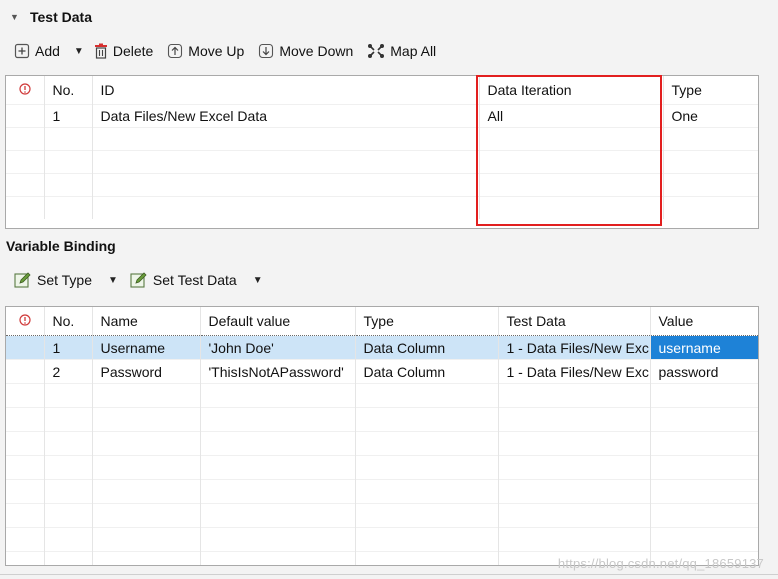 This screenshot has height=579, width=778. Describe the element at coordinates (278, 371) in the screenshot. I see `row-default-value: 'ThisIsNotAPassword'` at that location.